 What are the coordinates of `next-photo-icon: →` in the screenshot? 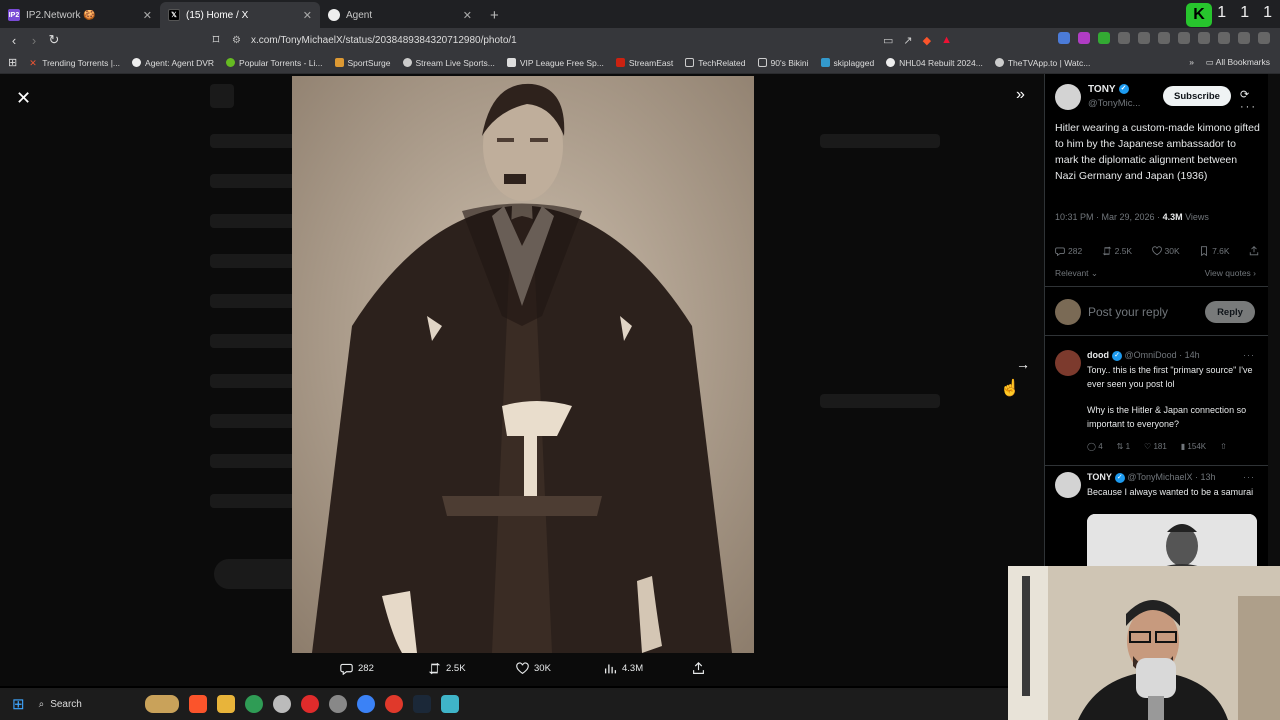 It's located at (1023, 364).